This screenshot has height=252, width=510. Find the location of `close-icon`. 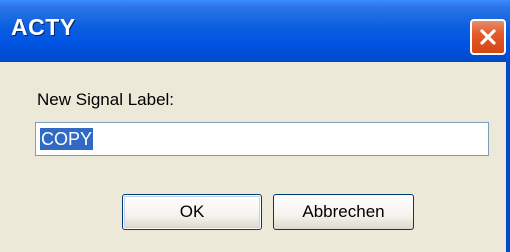

close-icon is located at coordinates (488, 37).